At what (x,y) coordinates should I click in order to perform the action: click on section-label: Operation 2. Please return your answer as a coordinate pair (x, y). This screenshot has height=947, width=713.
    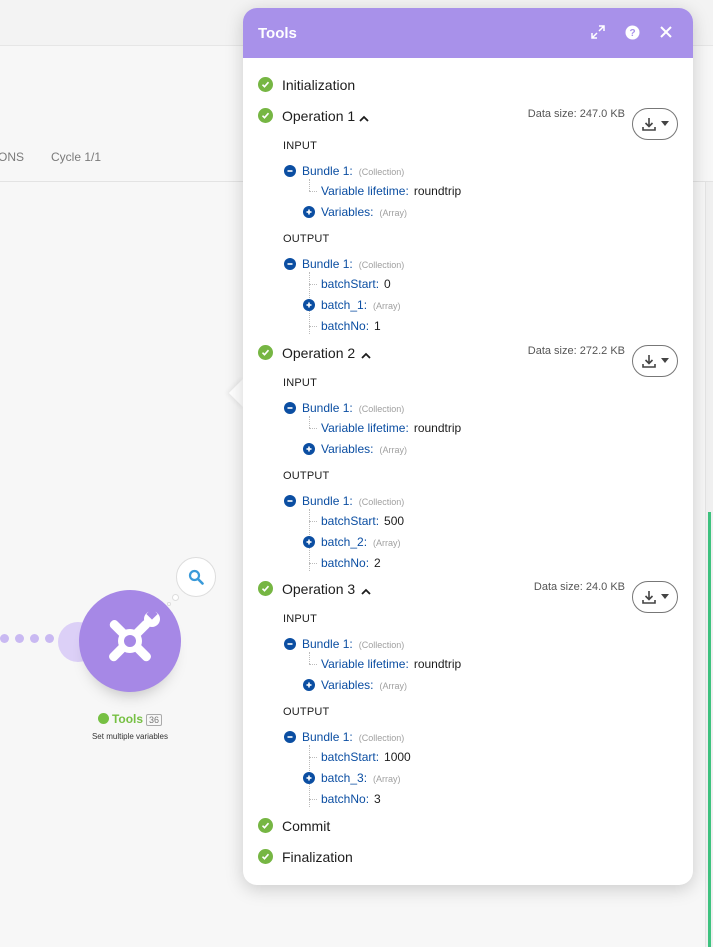
    Looking at the image, I should click on (318, 353).